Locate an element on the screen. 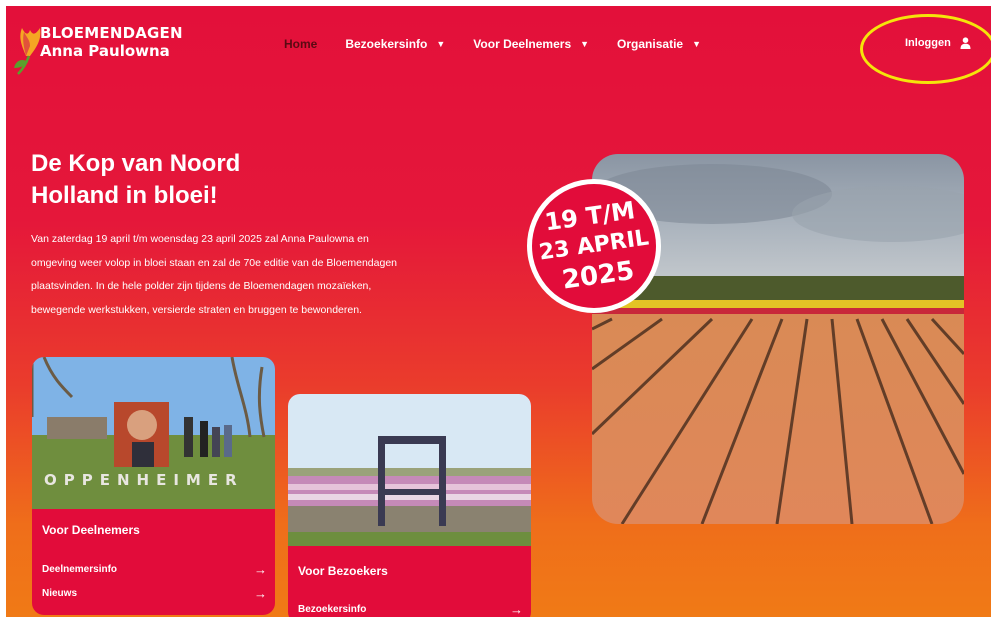 The width and height of the screenshot is (995, 617). link-label: Bezoekersinfo is located at coordinates (332, 609).